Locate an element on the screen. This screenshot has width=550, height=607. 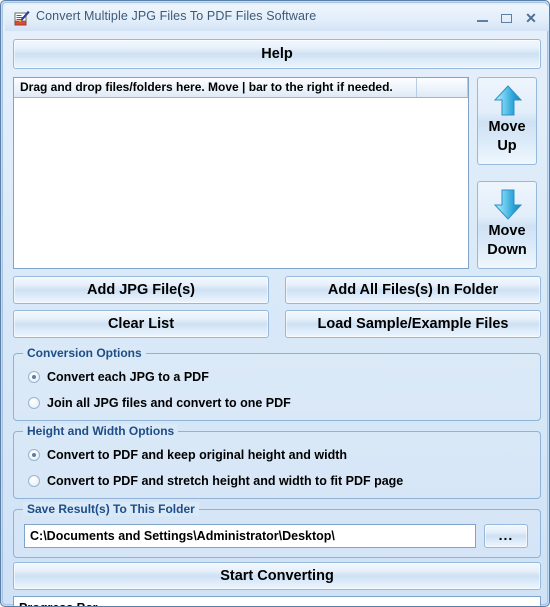
move-up-label: Move Up is located at coordinates (507, 137).